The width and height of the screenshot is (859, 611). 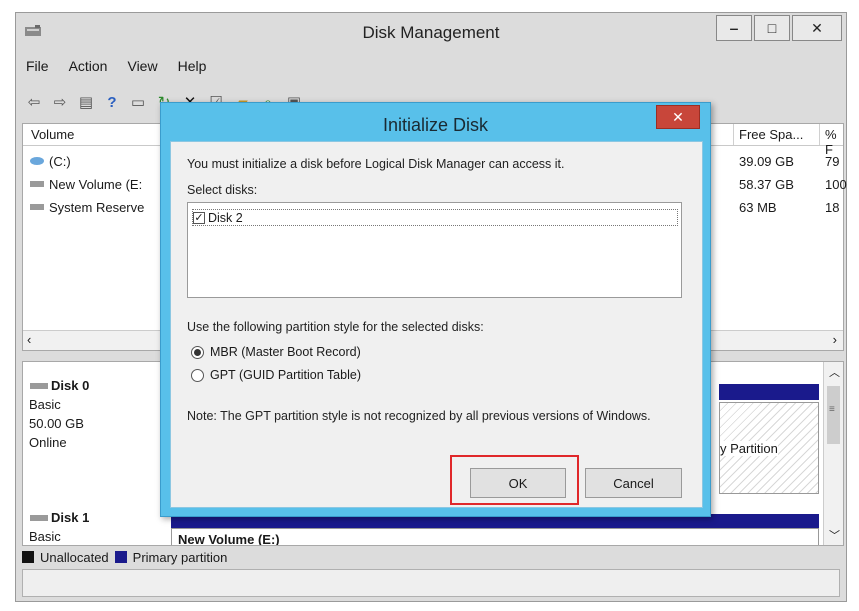 I want to click on legend: Unallocated Primary partition, so click(x=124, y=557).